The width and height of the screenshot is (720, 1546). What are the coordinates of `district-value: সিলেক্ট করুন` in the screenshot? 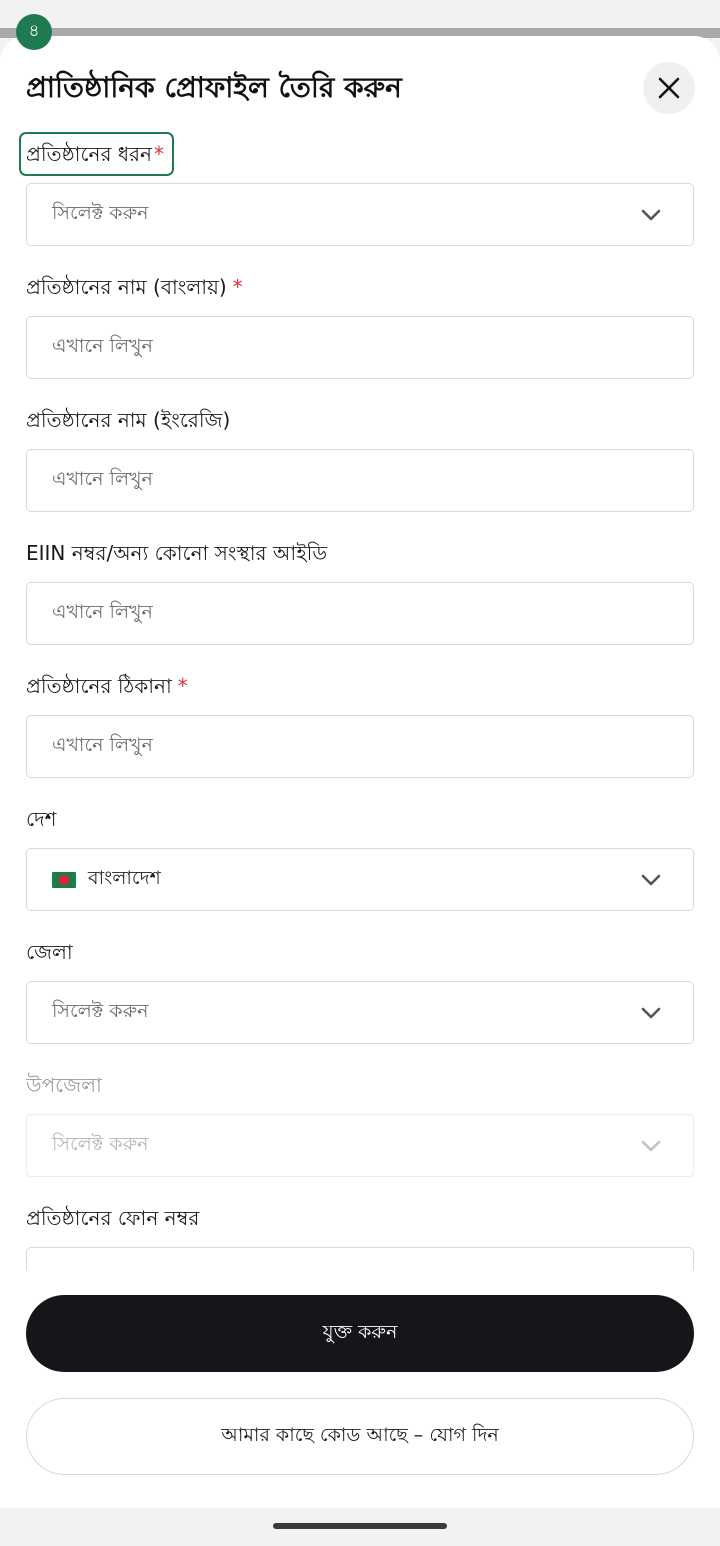 It's located at (100, 1010).